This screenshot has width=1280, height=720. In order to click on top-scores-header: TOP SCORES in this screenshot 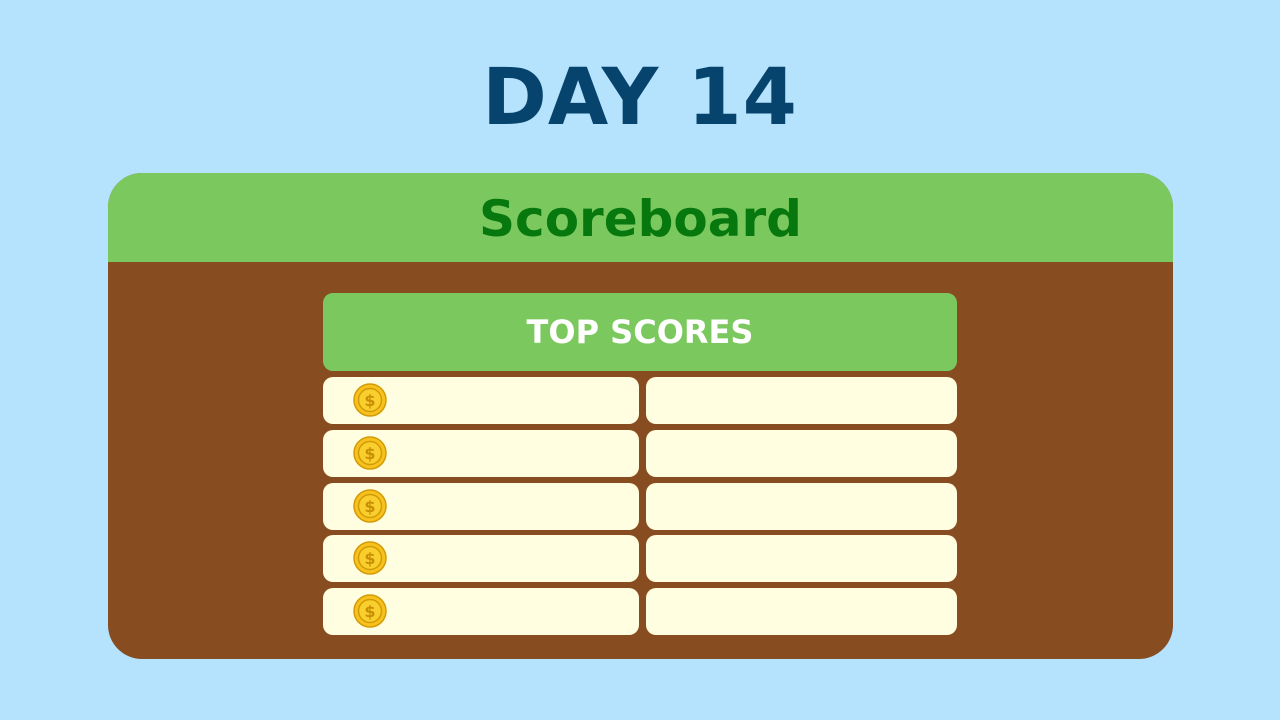, I will do `click(640, 332)`.